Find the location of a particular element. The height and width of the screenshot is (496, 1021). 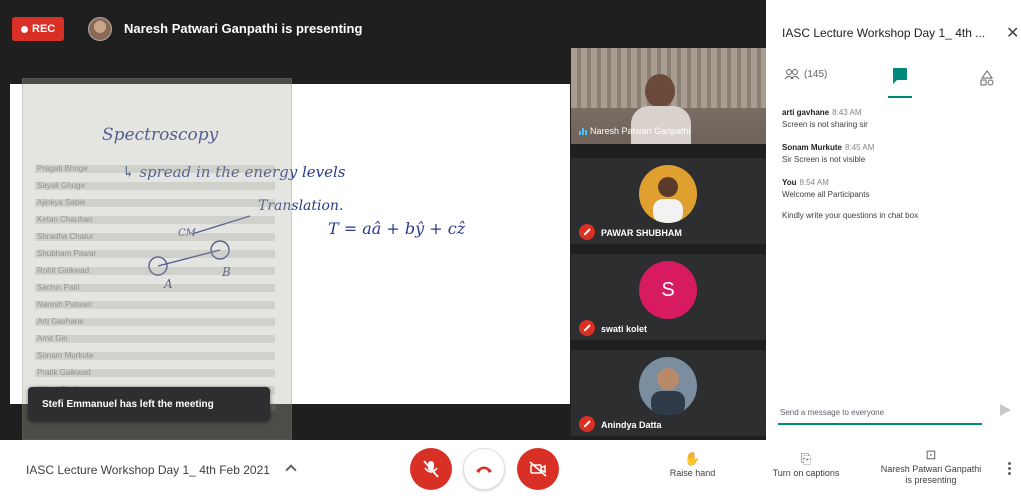

chat-icon is located at coordinates (900, 76).